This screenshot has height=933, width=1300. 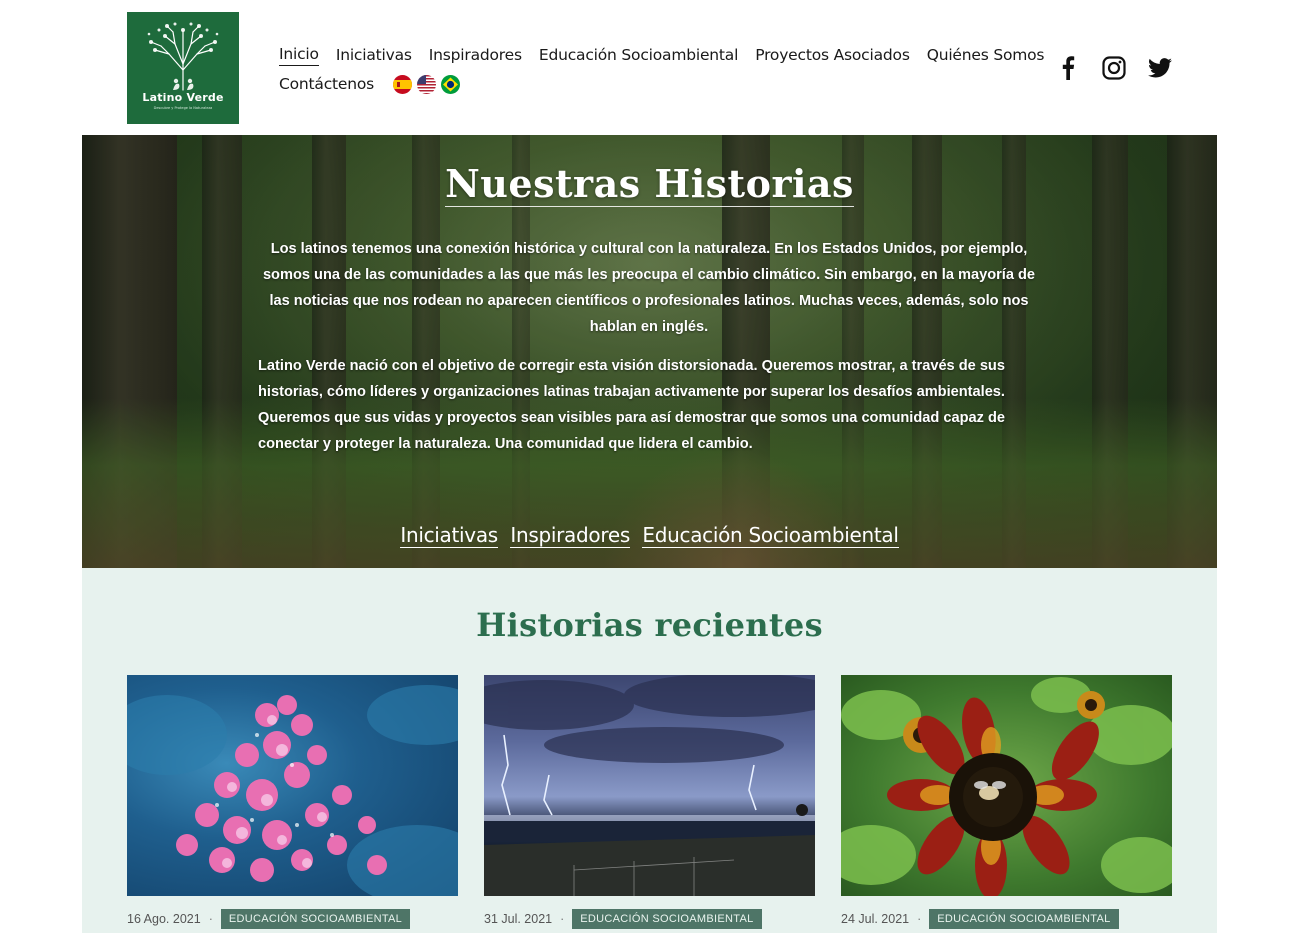 I want to click on story-meta: 31 Jul. 2021 · EDUCACIÓN SOCIOAMBIENTAL, so click(x=649, y=918).